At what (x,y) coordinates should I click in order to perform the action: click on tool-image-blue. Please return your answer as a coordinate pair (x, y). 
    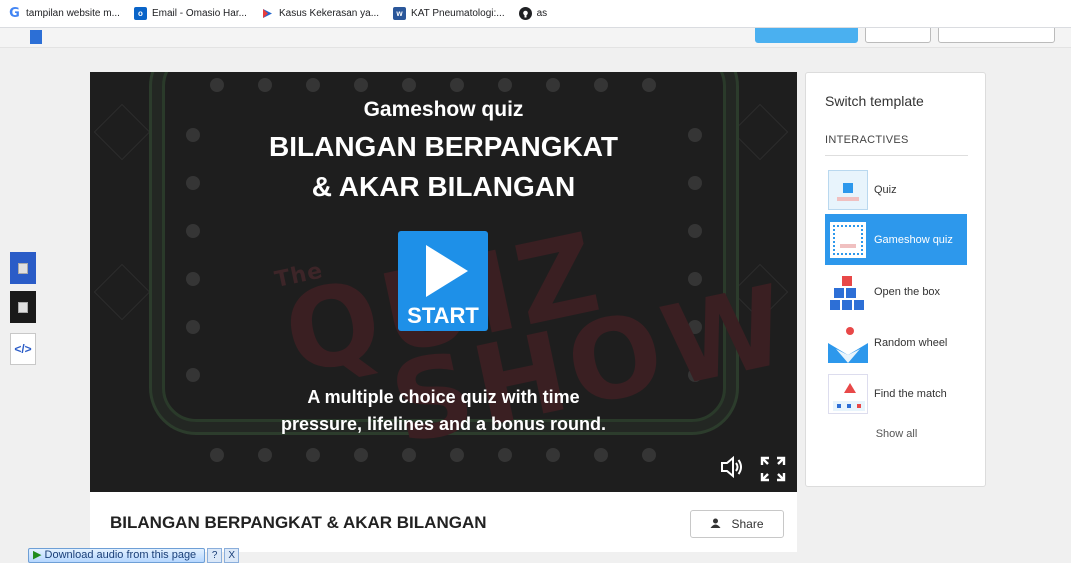
    Looking at the image, I should click on (23, 268).